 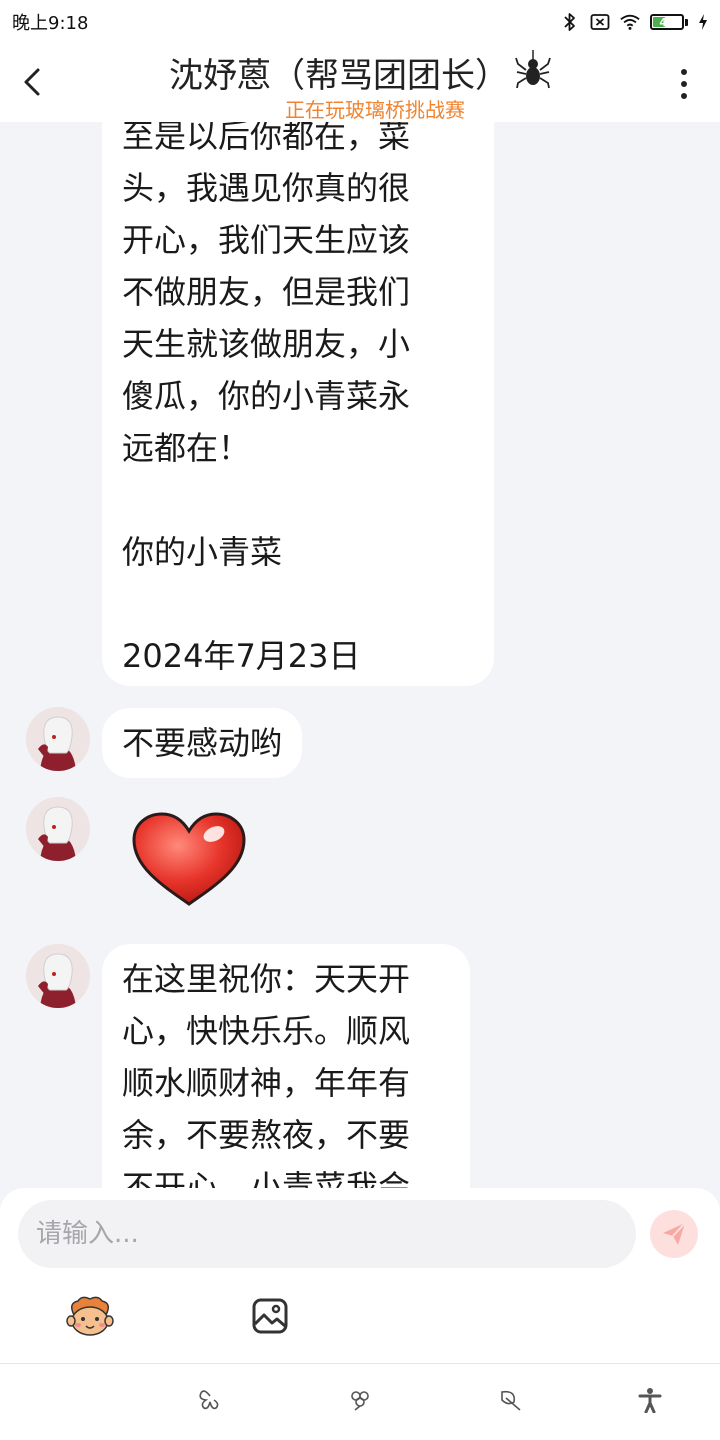 I want to click on heart-icon, so click(x=189, y=859).